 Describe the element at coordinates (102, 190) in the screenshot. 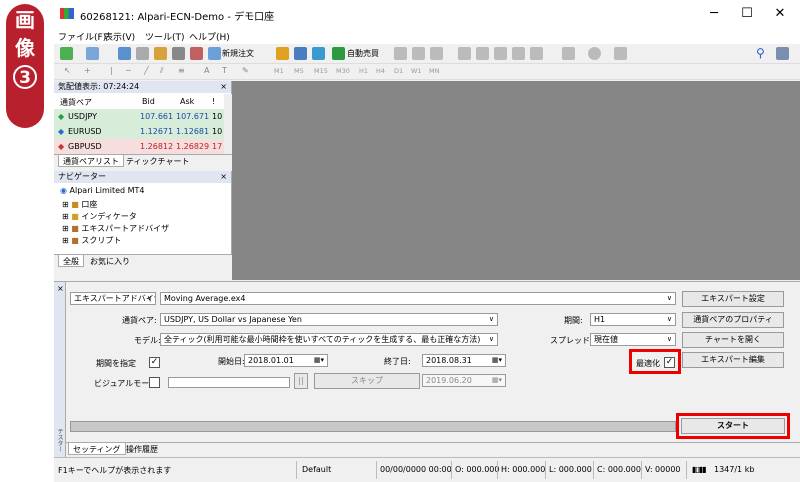

I see `navigator-root: ◉ Alpari Limited MT4` at that location.